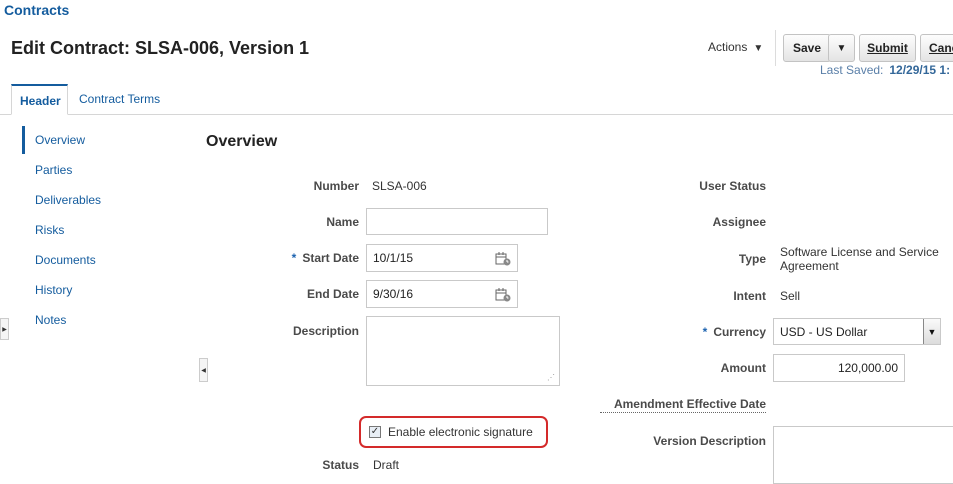 The width and height of the screenshot is (953, 484). I want to click on currency-label-text: Currency, so click(739, 332).